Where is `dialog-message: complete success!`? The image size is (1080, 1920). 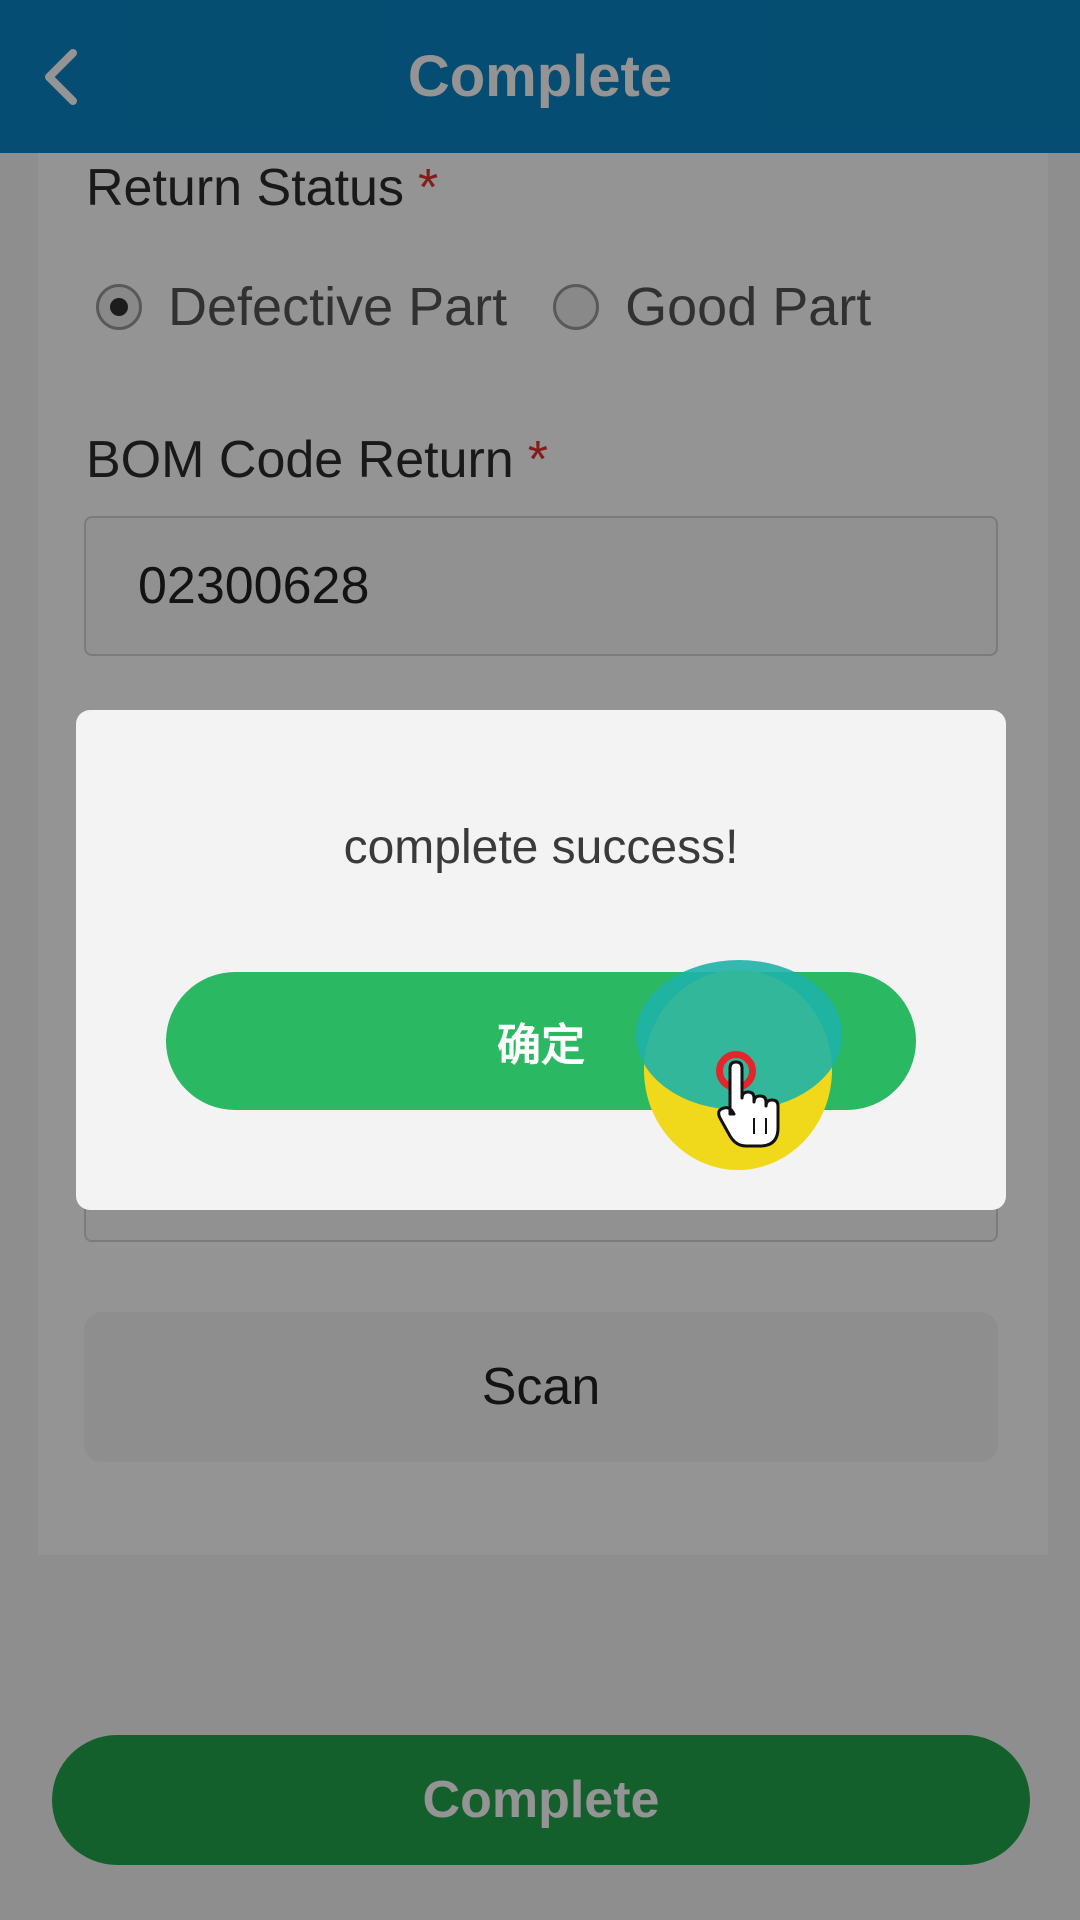
dialog-message: complete success! is located at coordinates (541, 847).